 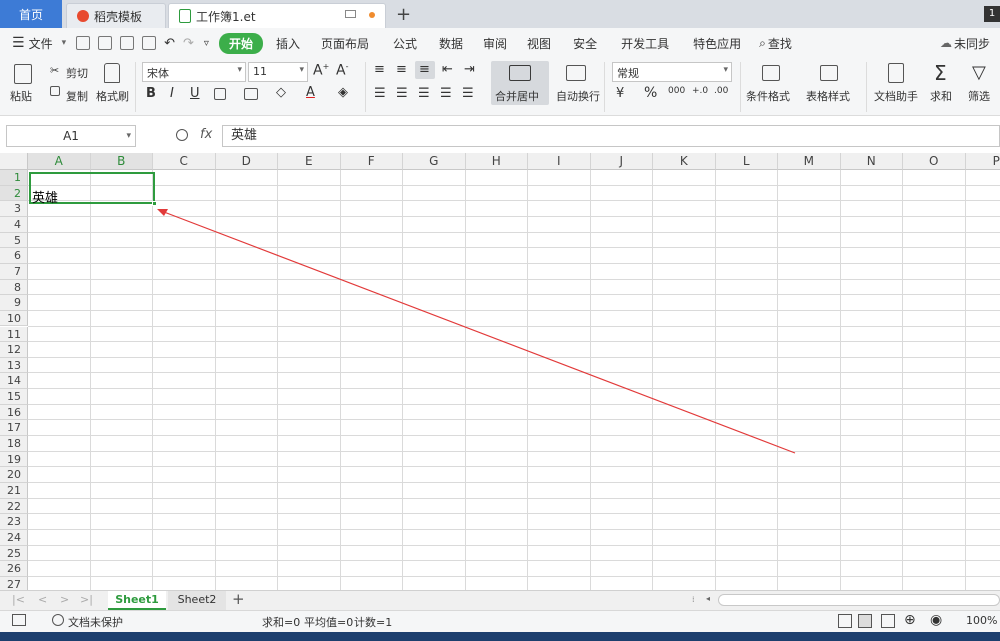 What do you see at coordinates (14, 287) in the screenshot?
I see `row-header-8: 8` at bounding box center [14, 287].